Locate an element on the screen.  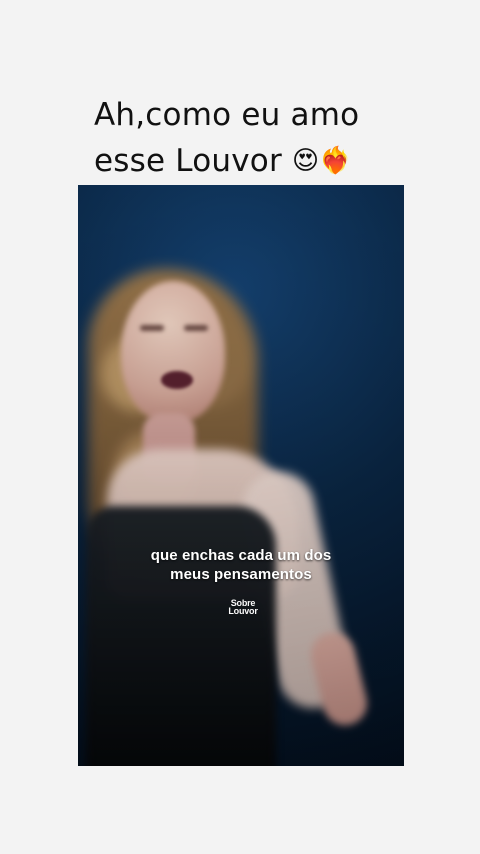
caption-line-1: Ah,como eu amo is located at coordinates (227, 115).